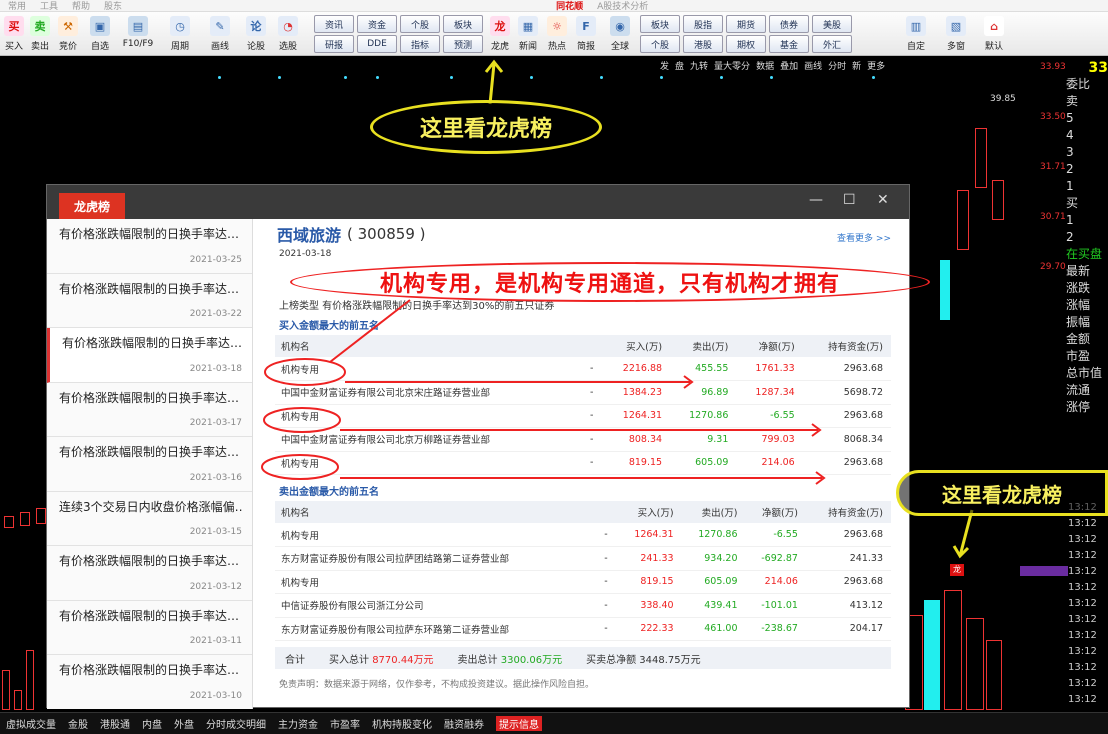 The height and width of the screenshot is (734, 1108). What do you see at coordinates (463, 24) in the screenshot?
I see `grid-sector: 板块` at bounding box center [463, 24].